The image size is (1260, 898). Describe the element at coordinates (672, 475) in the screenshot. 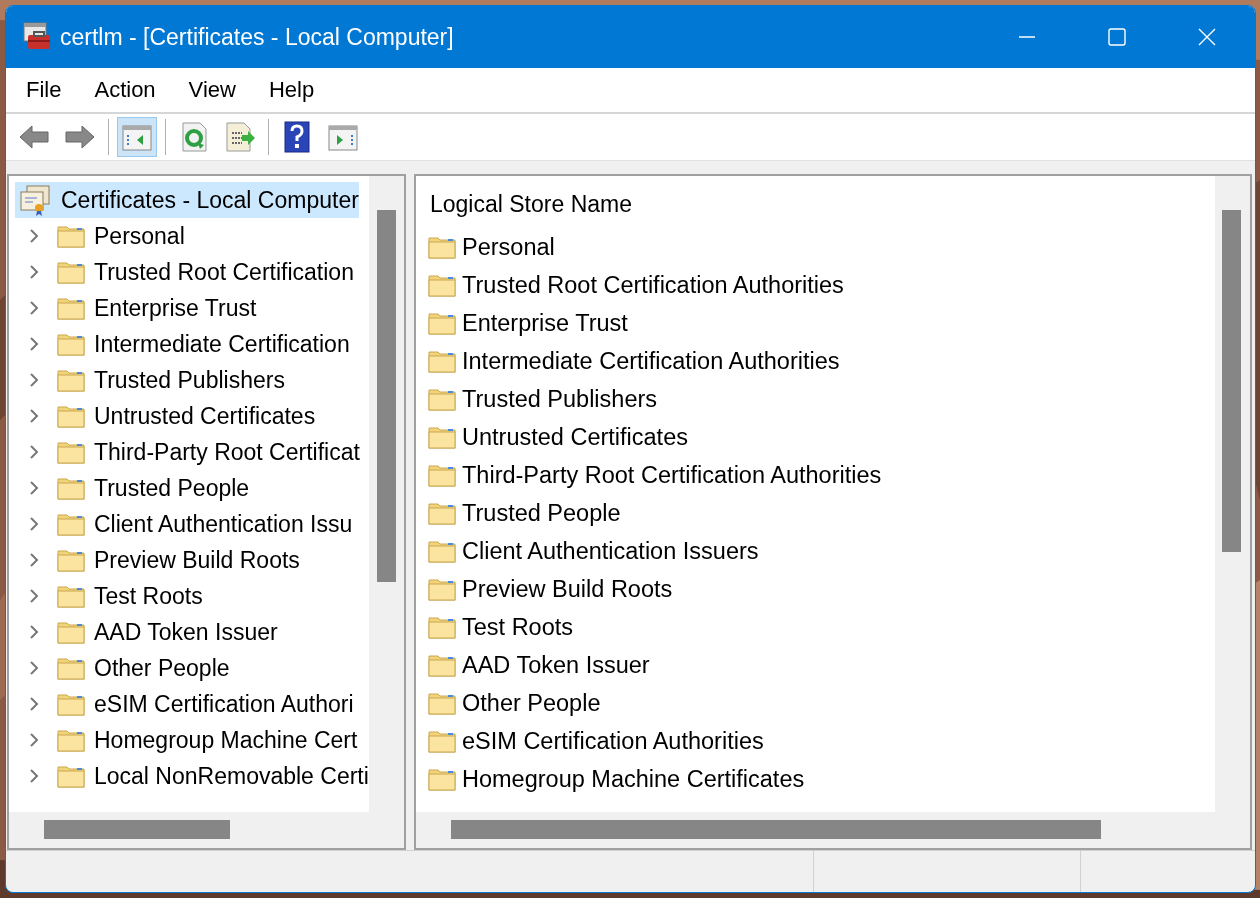

I see `list-item: Third-Party Root Certification Authorities` at that location.